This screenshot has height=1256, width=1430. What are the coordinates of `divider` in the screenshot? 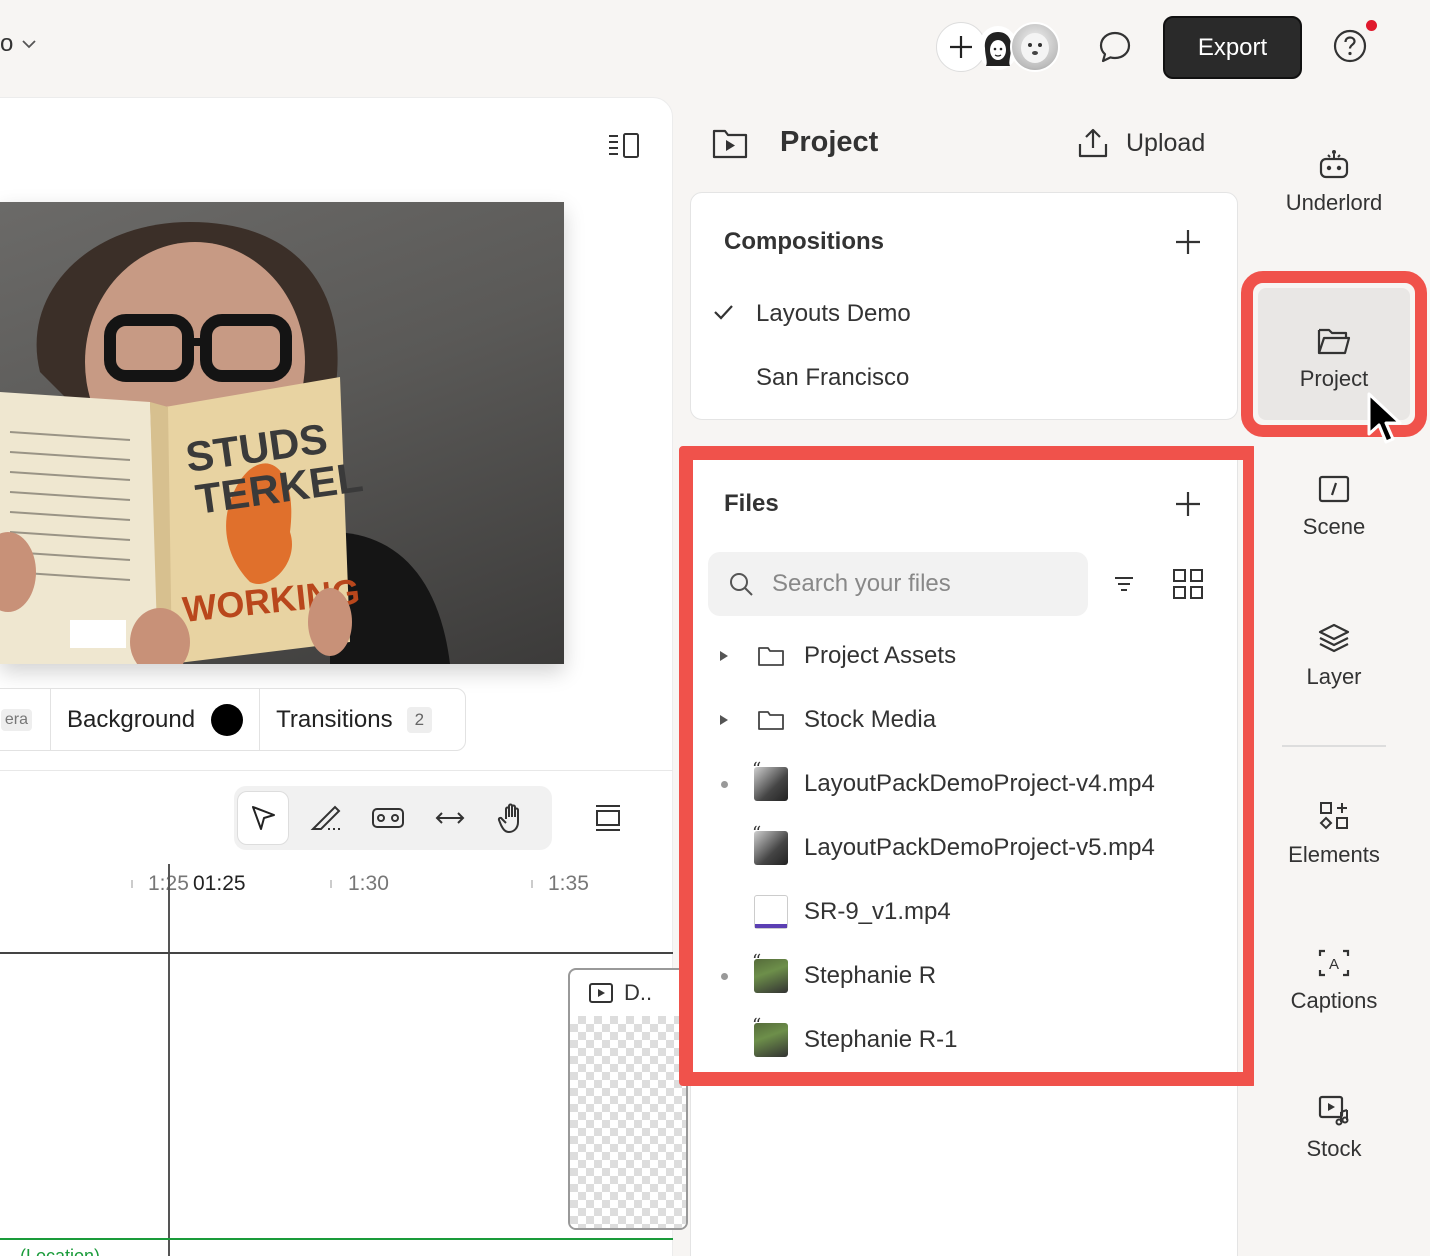 It's located at (336, 770).